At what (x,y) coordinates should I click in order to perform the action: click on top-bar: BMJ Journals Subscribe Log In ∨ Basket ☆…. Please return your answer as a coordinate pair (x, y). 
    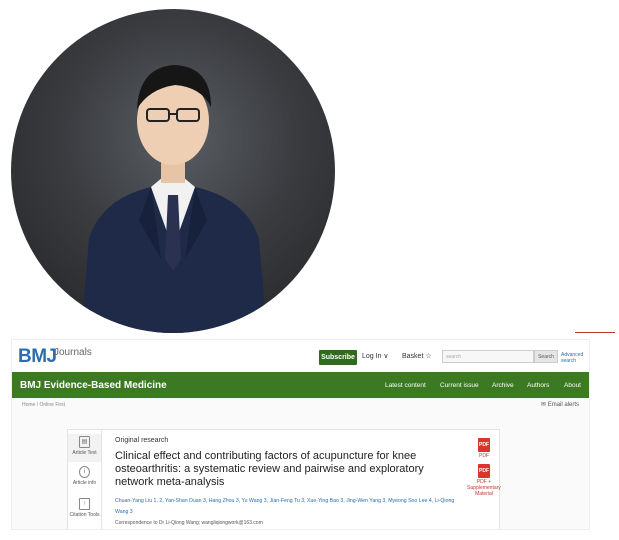
    Looking at the image, I should click on (300, 355).